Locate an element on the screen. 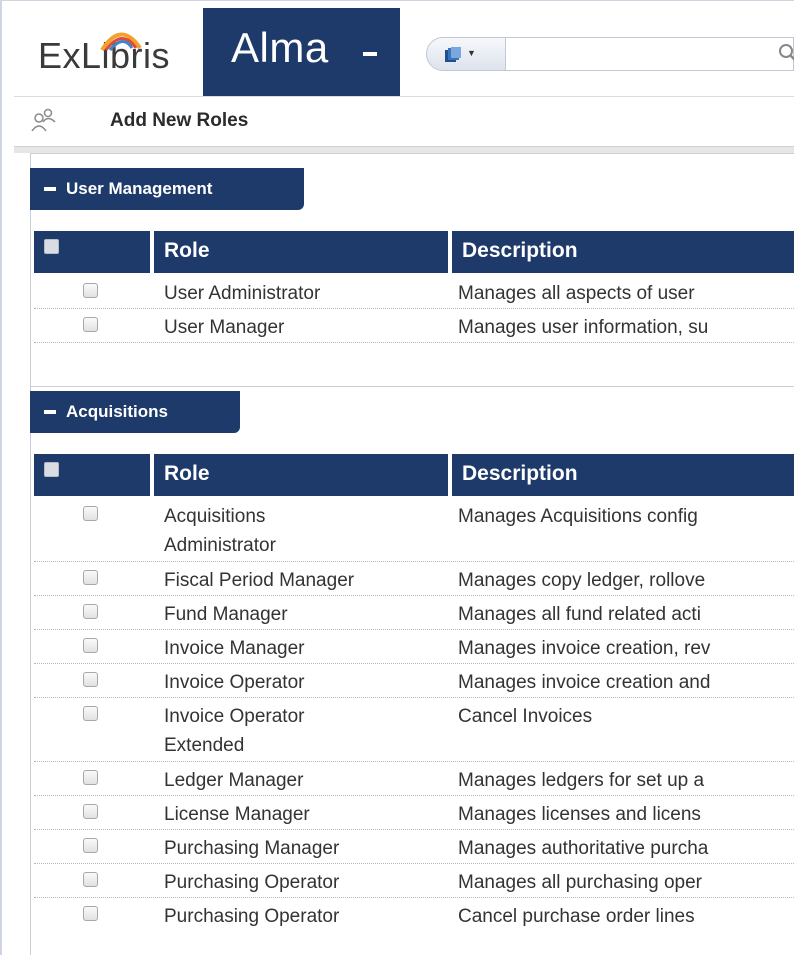 The image size is (794, 955). books-icon is located at coordinates (453, 54).